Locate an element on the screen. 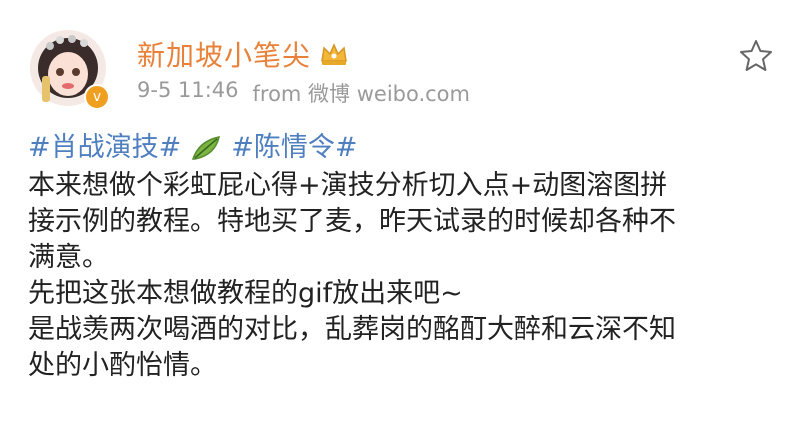  hashtag-link: #肖战演技# is located at coordinates (104, 148).